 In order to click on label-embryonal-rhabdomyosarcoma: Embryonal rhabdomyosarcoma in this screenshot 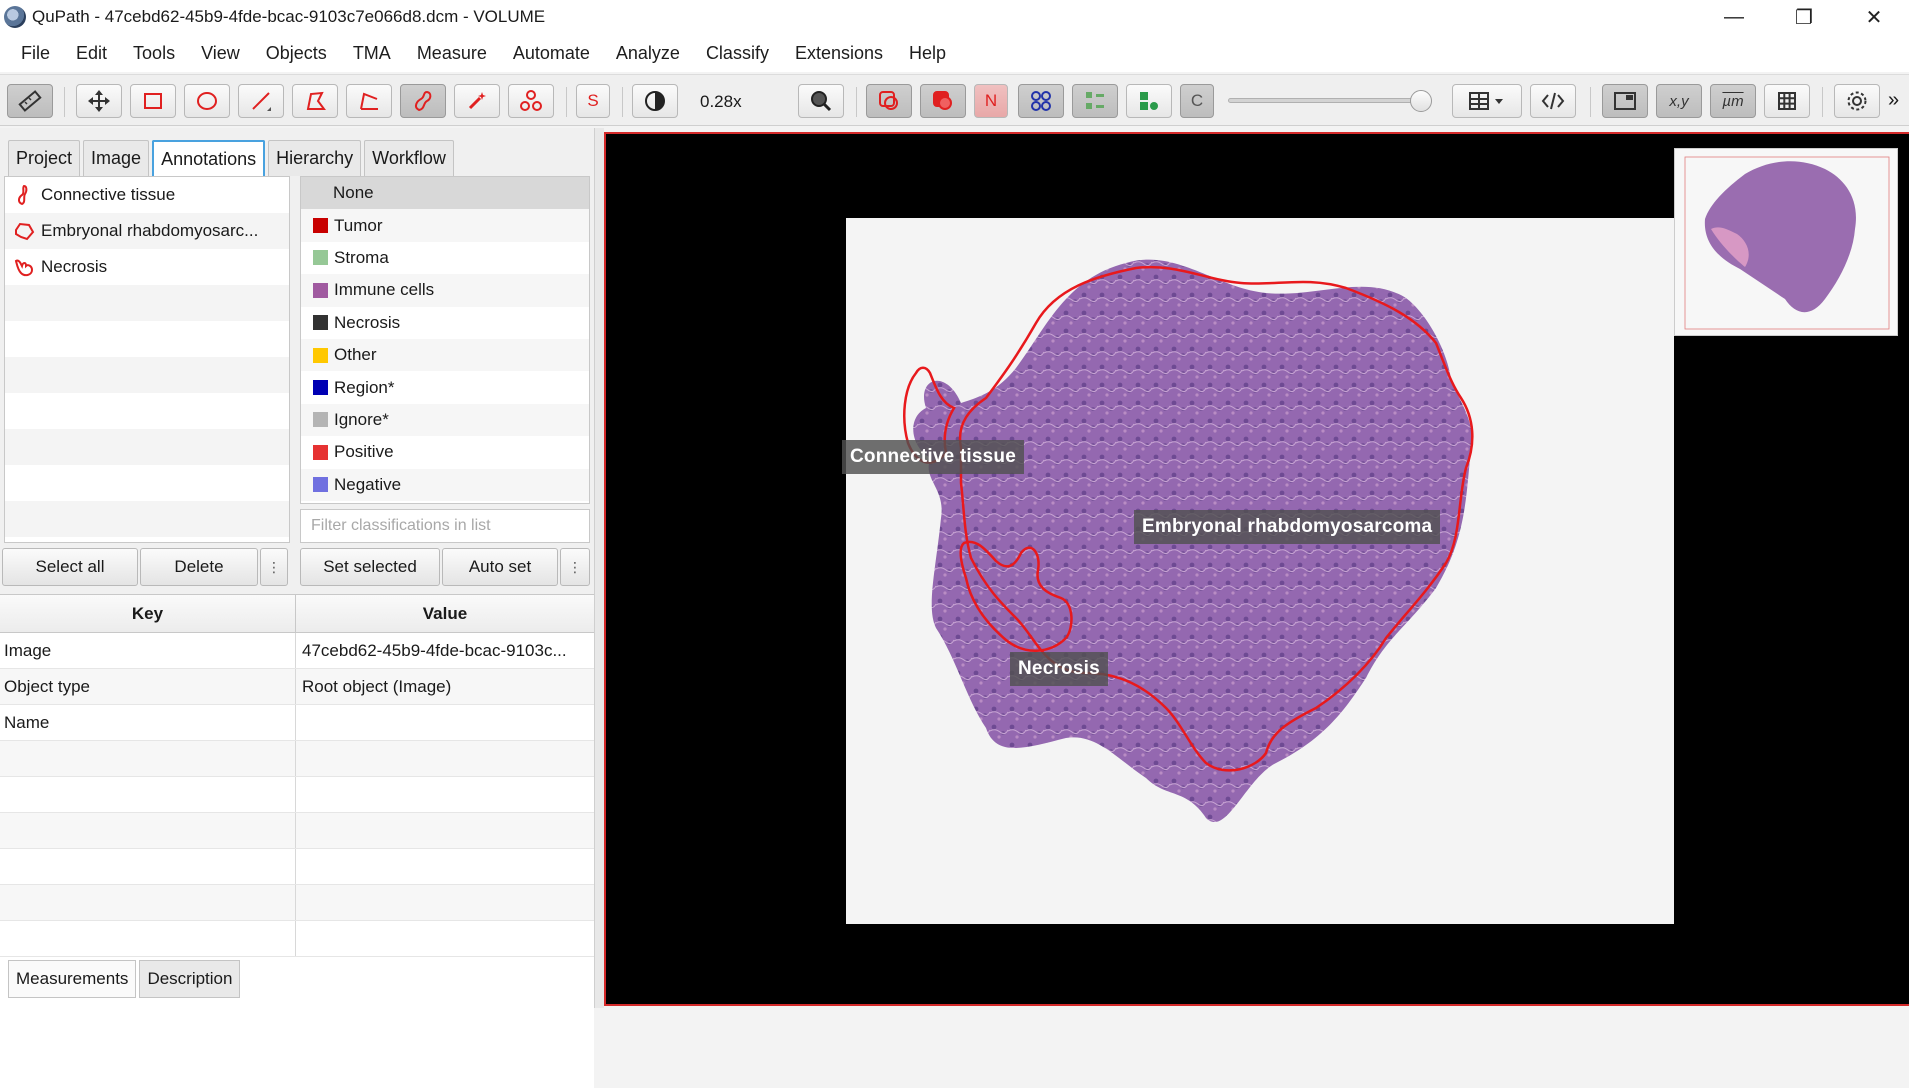, I will do `click(1287, 527)`.